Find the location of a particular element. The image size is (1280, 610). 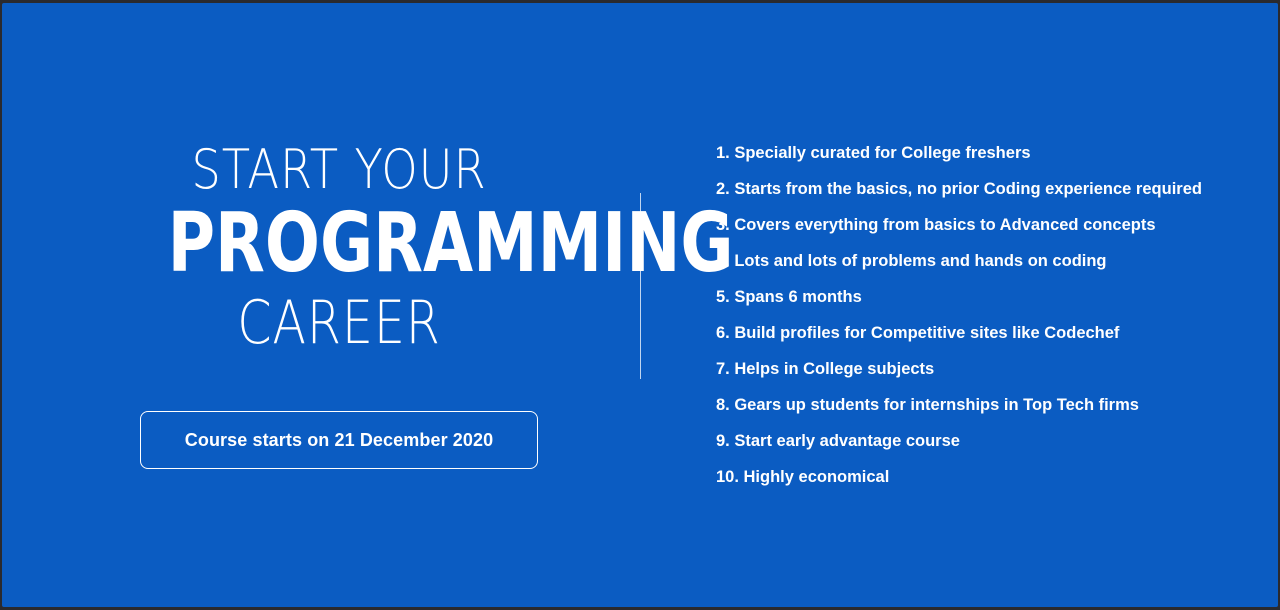

vertical-divider is located at coordinates (640, 286).